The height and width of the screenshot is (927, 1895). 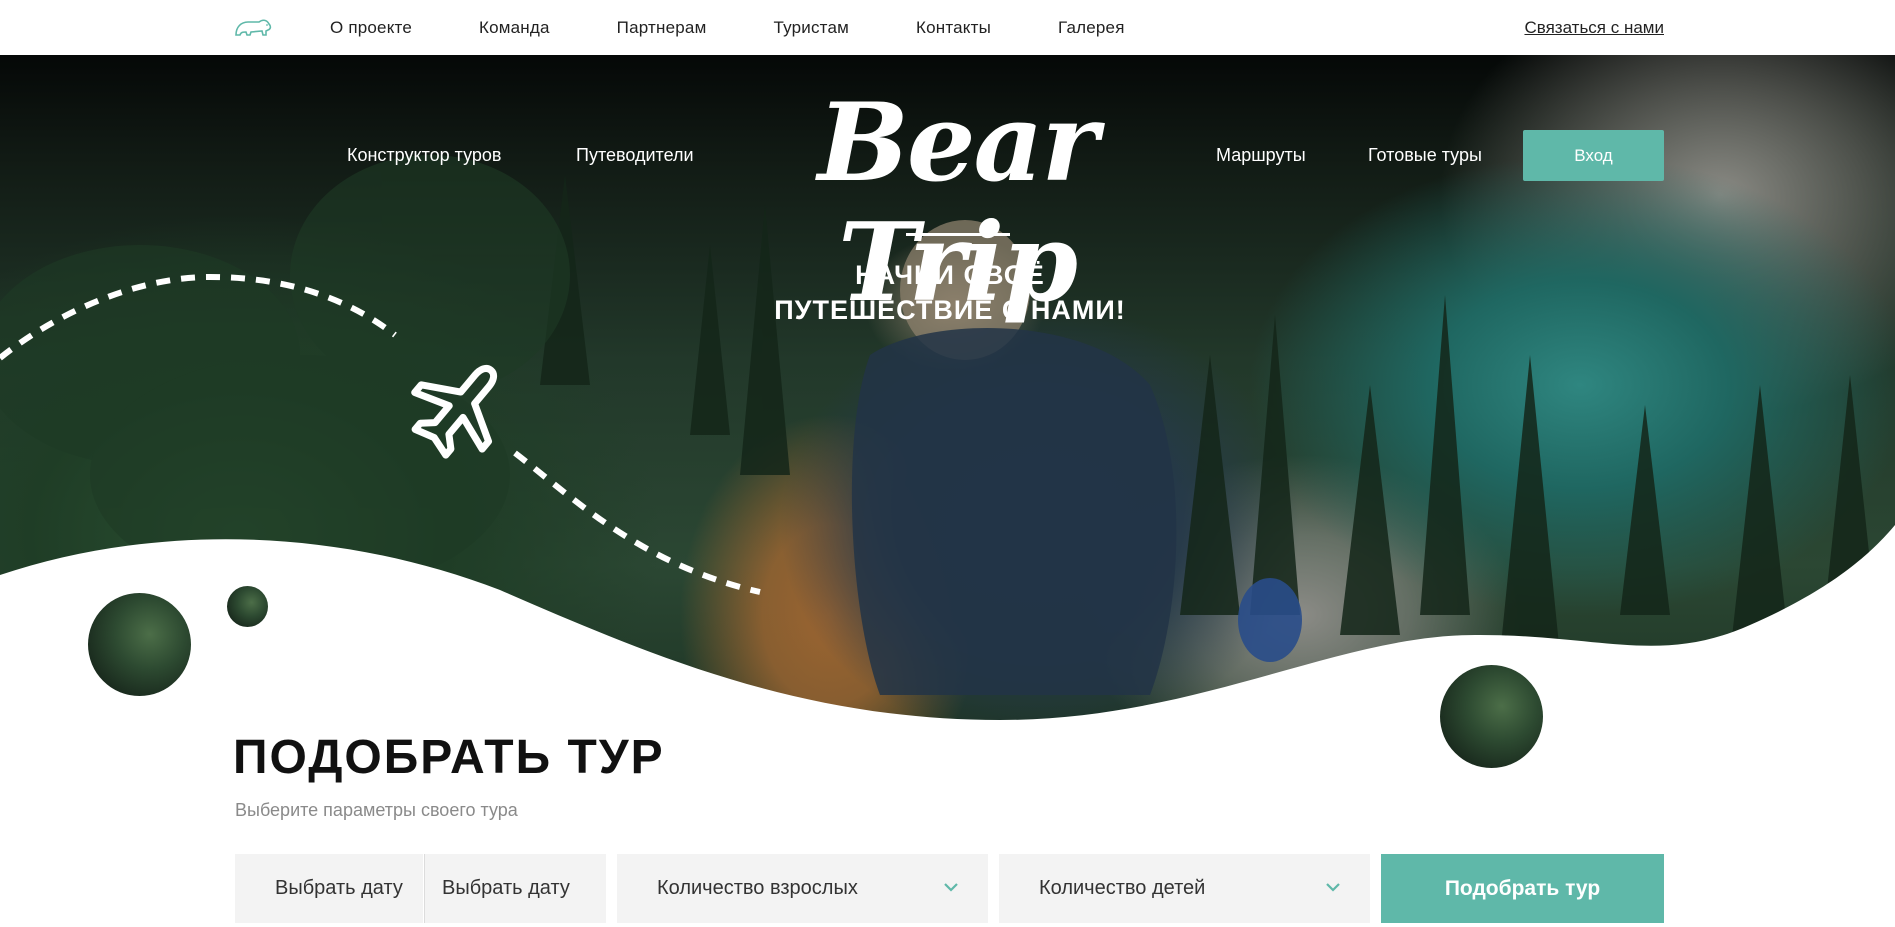 I want to click on tour-picker-subtitle: Выберите параметры своего тура, so click(x=376, y=810).